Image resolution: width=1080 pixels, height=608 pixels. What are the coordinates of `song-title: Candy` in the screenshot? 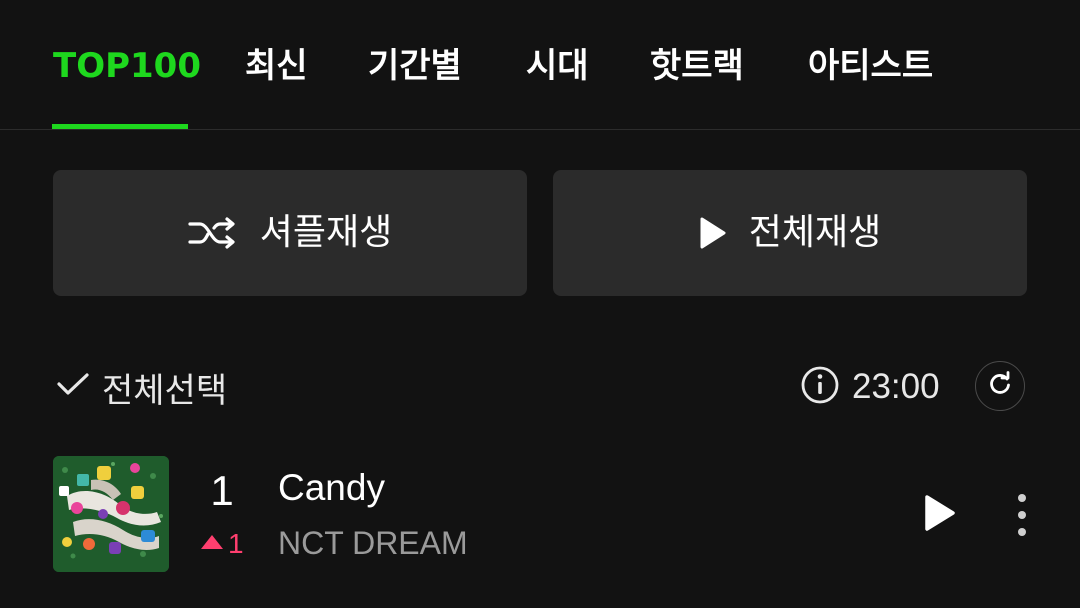 It's located at (331, 488).